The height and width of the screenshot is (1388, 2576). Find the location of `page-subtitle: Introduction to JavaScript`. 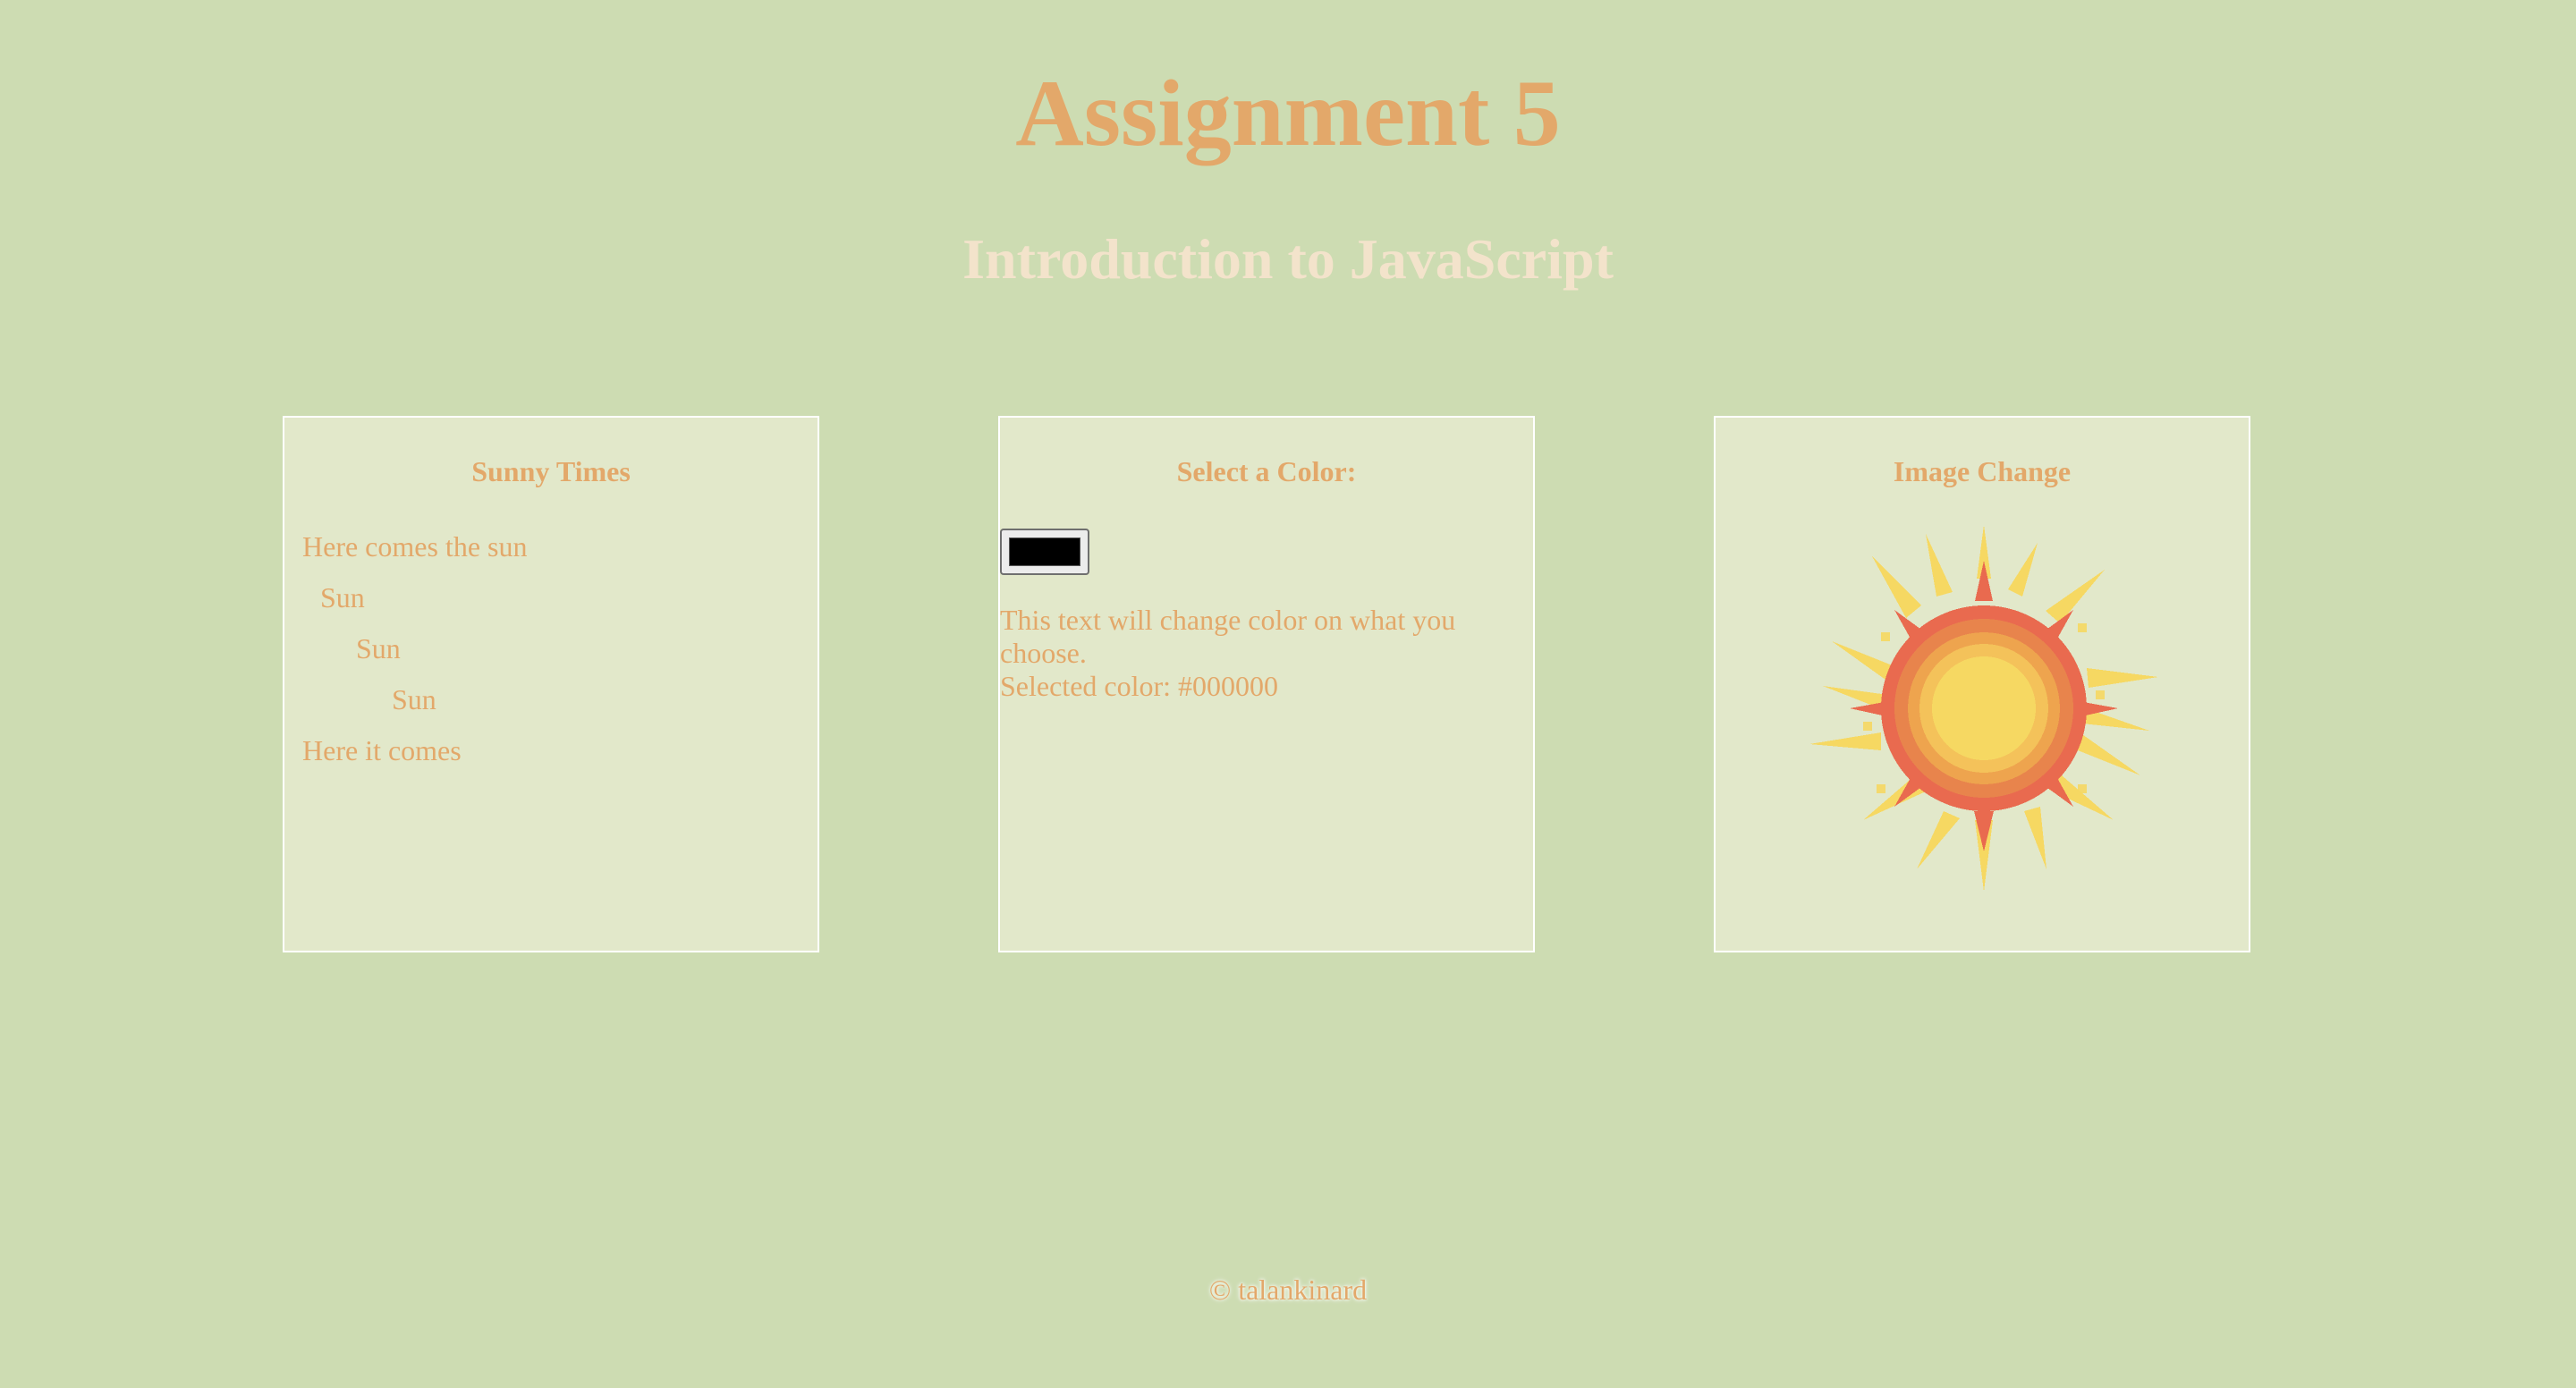

page-subtitle: Introduction to JavaScript is located at coordinates (1288, 259).